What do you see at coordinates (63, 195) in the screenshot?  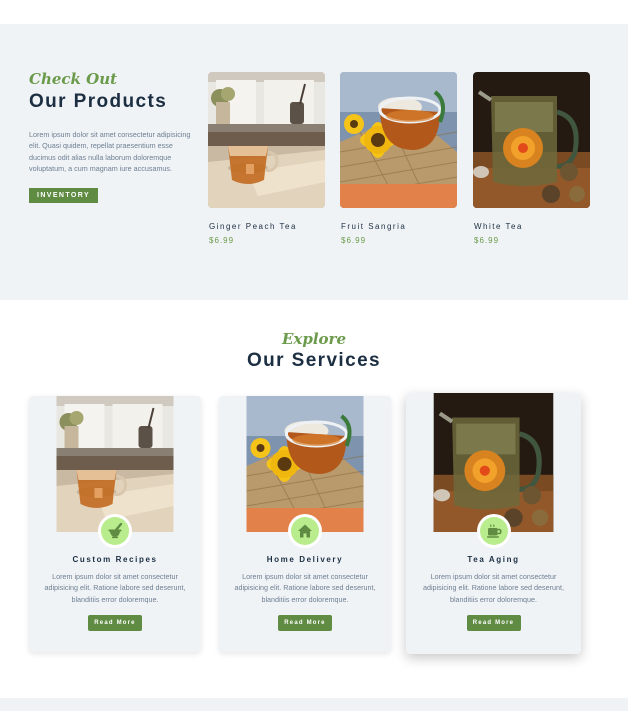 I see `inventory-button: INVENTORY` at bounding box center [63, 195].